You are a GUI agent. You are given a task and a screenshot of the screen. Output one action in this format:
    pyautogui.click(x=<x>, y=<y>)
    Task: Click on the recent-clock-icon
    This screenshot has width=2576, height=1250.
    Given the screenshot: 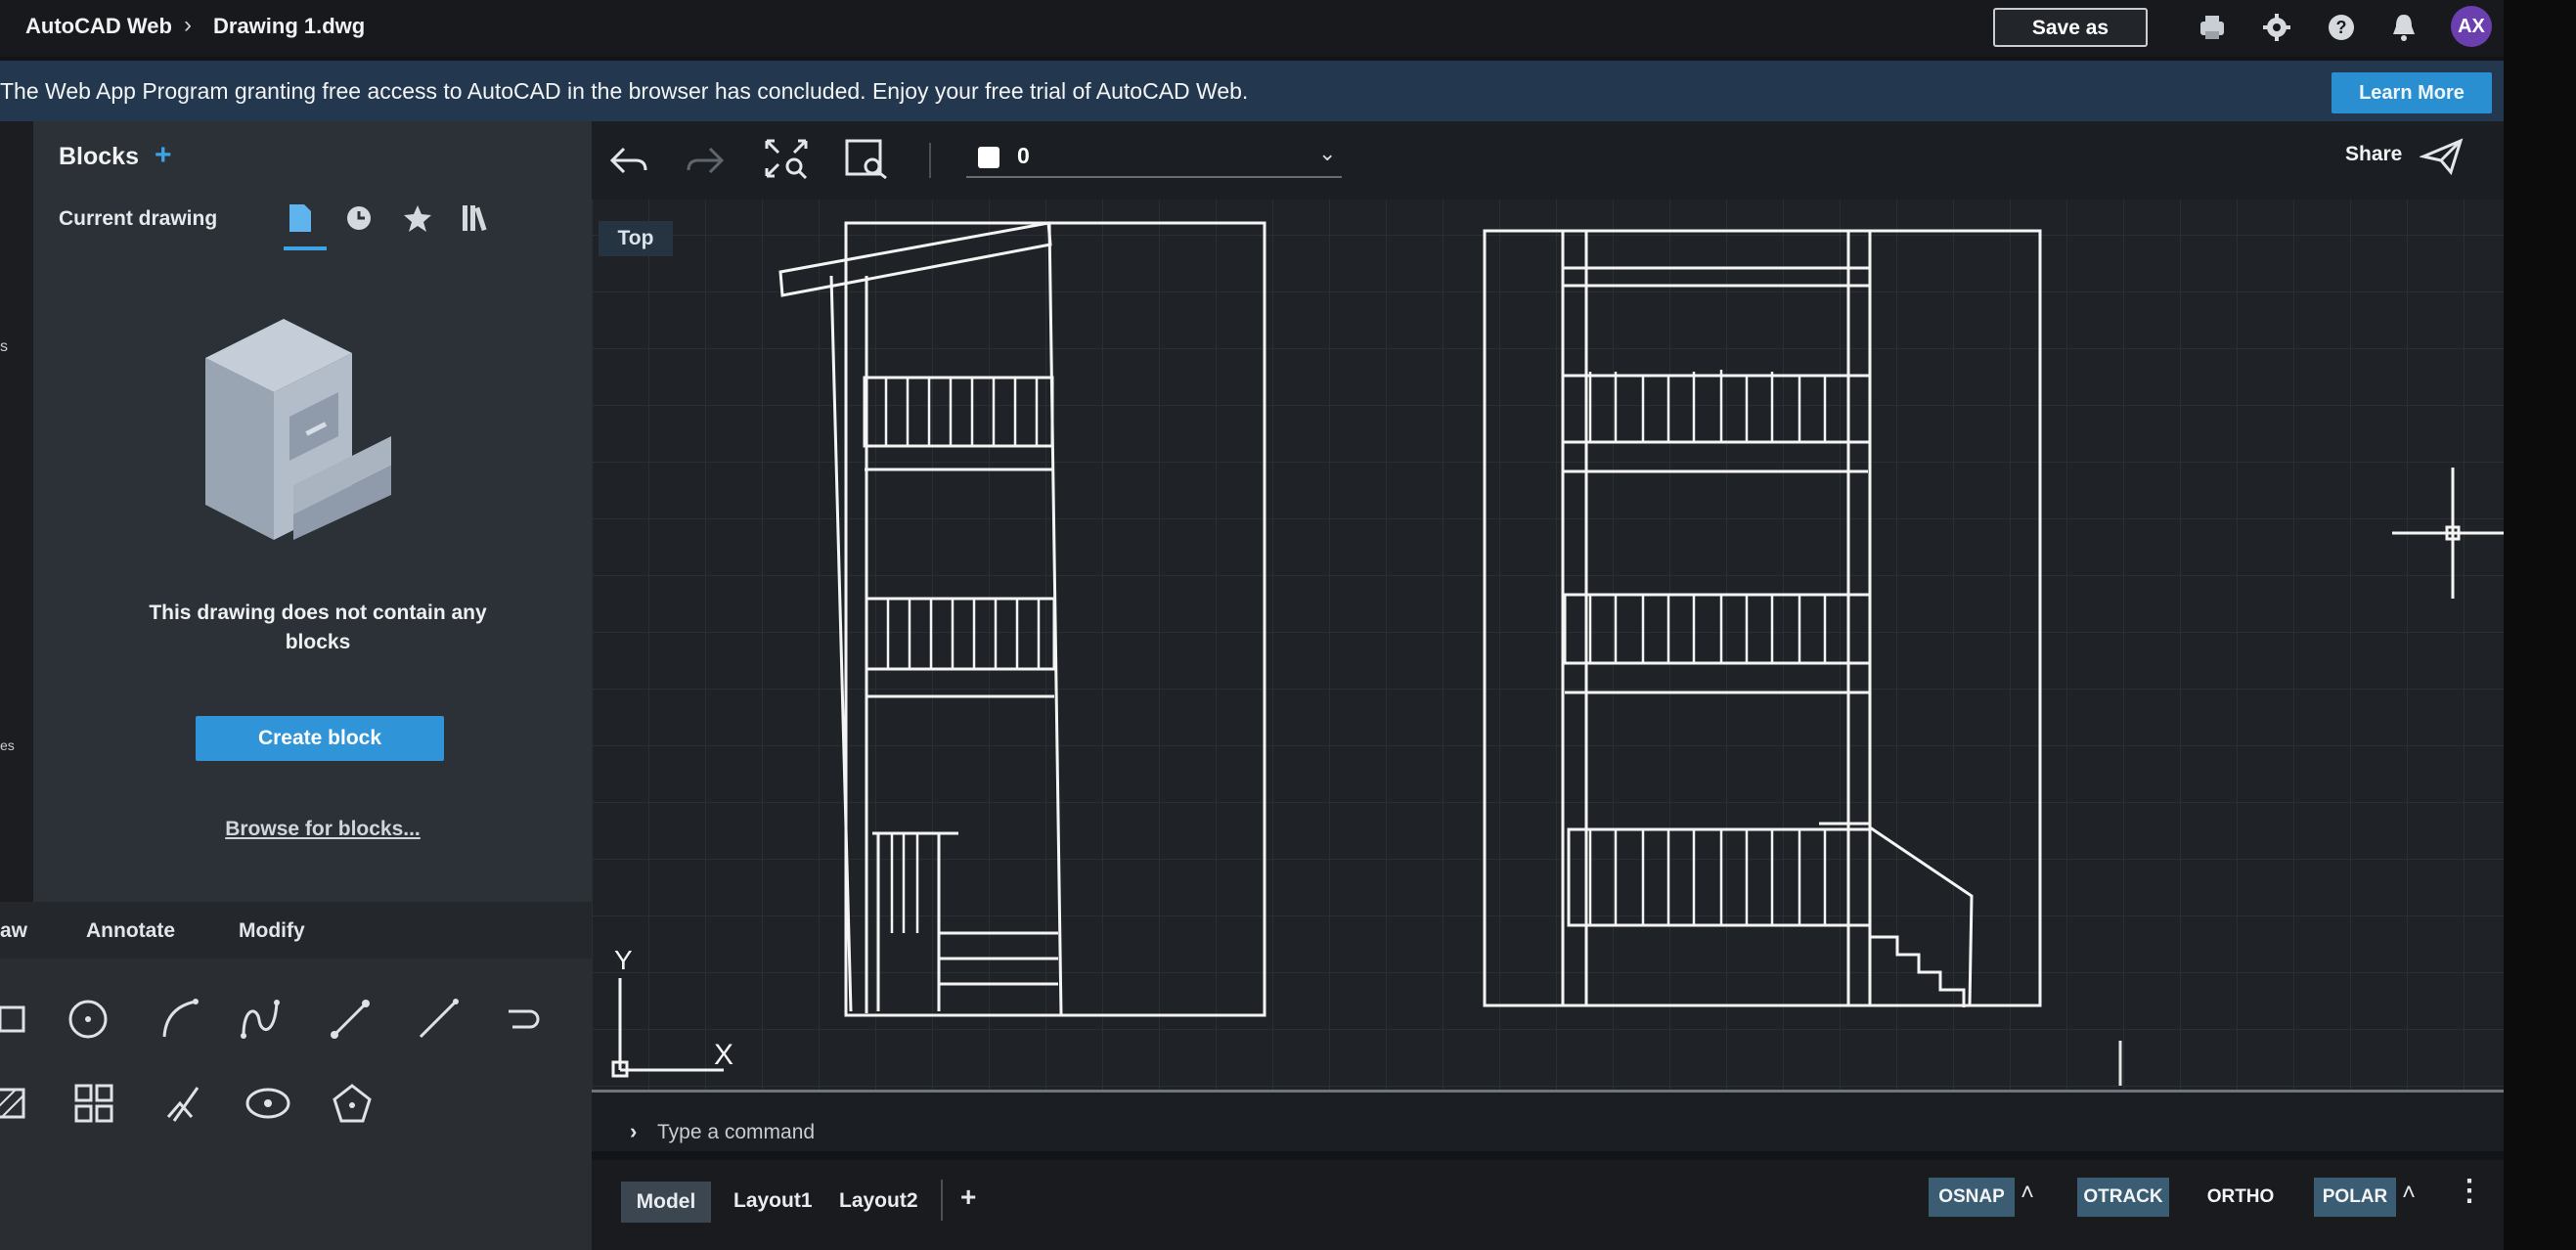 What is the action you would take?
    pyautogui.click(x=359, y=218)
    